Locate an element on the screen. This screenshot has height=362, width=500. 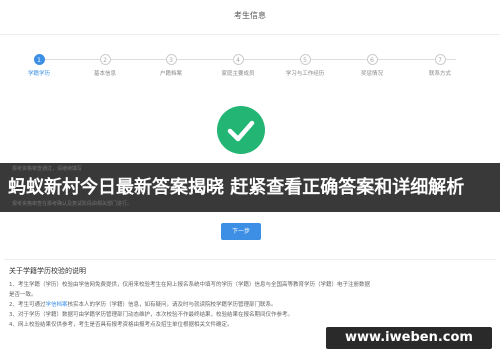
step-label: 奖惩情况 is located at coordinates (371, 74).